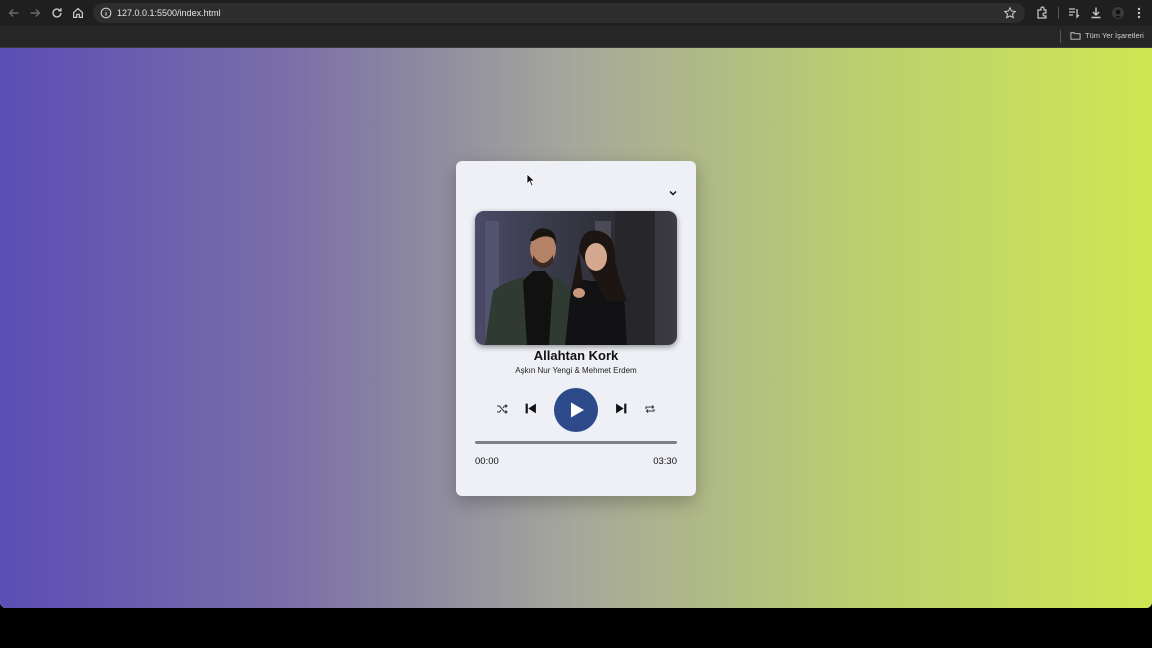 Image resolution: width=1152 pixels, height=648 pixels. What do you see at coordinates (673, 193) in the screenshot?
I see `chevron-down-icon` at bounding box center [673, 193].